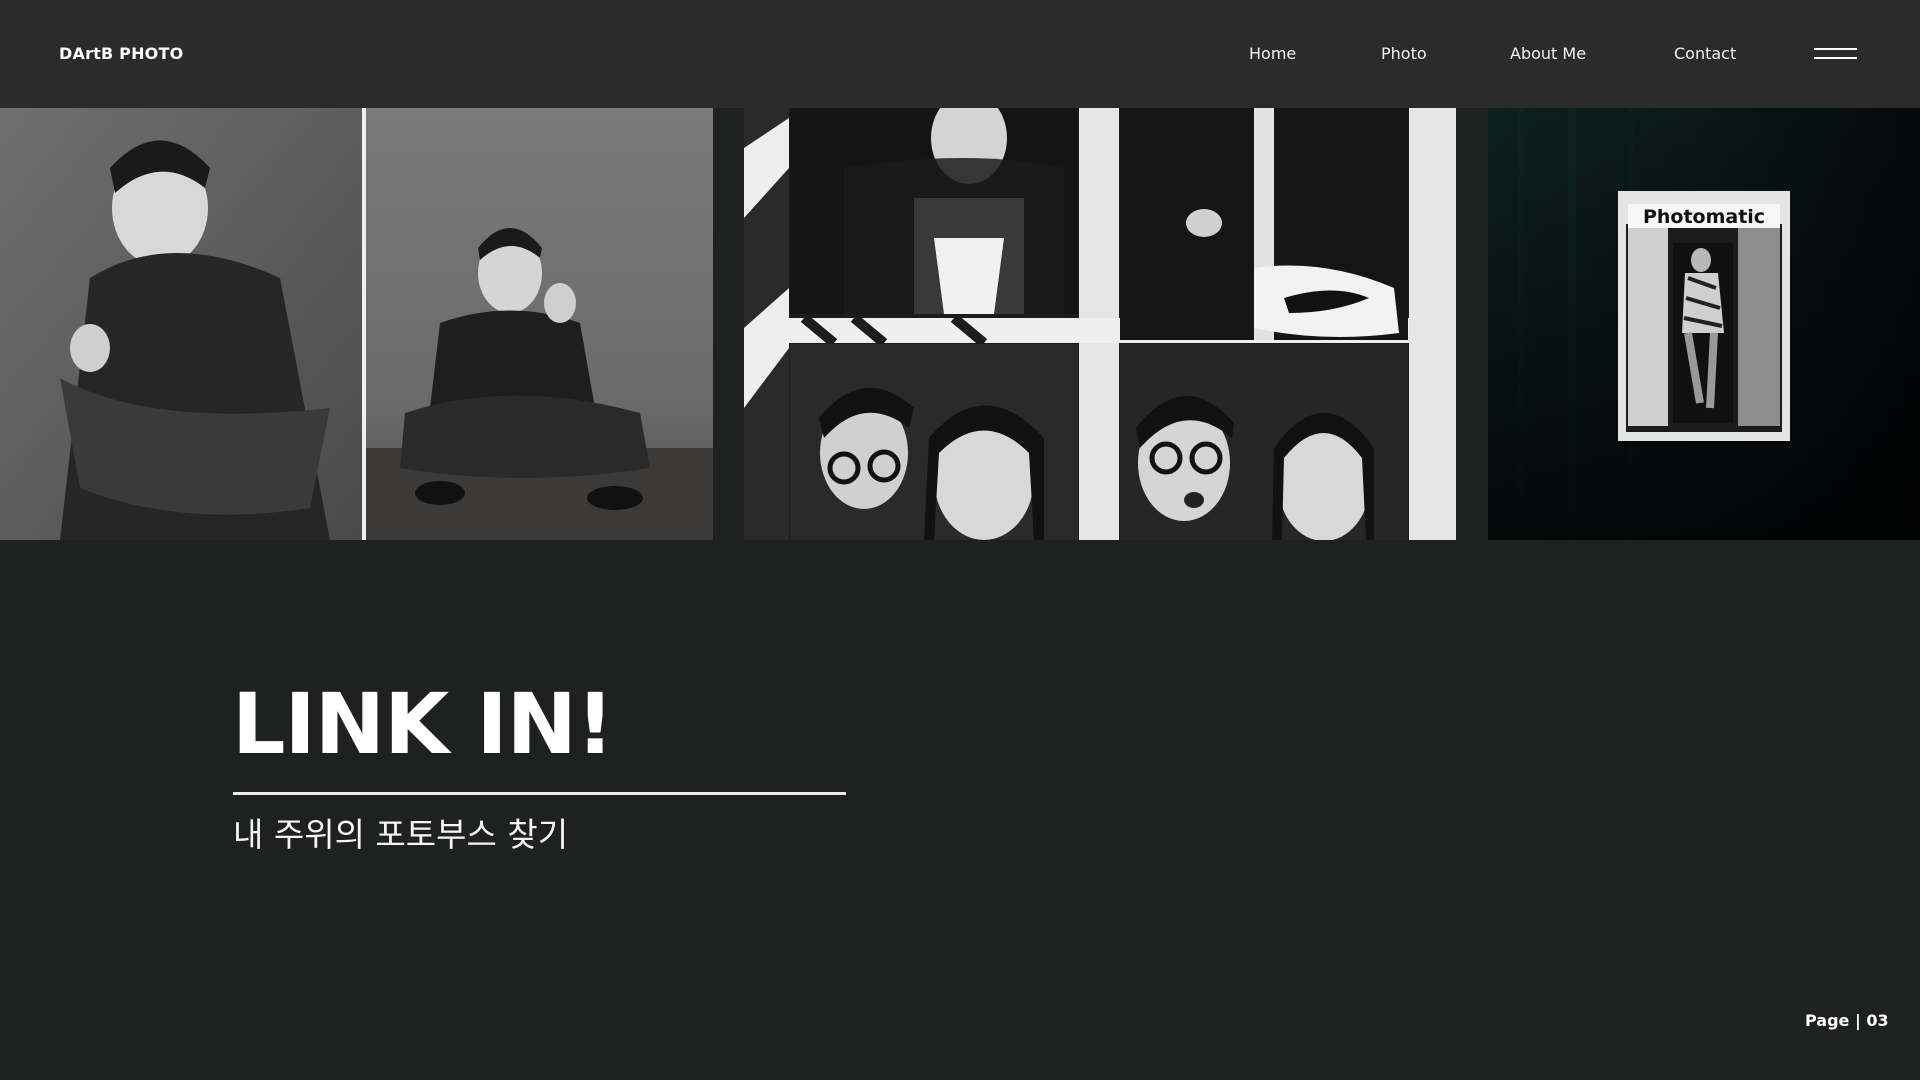 The width and height of the screenshot is (1920, 1080). Describe the element at coordinates (1705, 53) in the screenshot. I see `nav-contact: Contact` at that location.